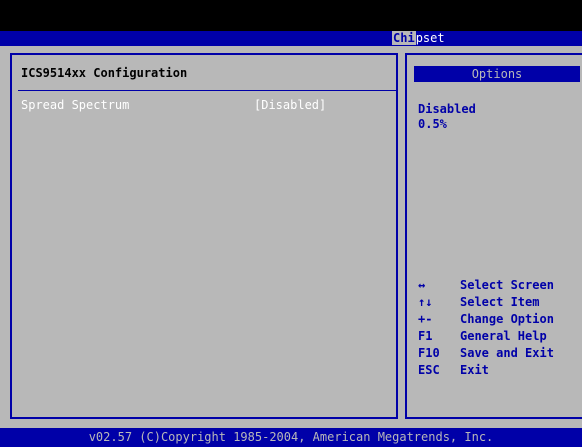 This screenshot has height=447, width=582. Describe the element at coordinates (497, 74) in the screenshot. I see `options-header: Options` at that location.